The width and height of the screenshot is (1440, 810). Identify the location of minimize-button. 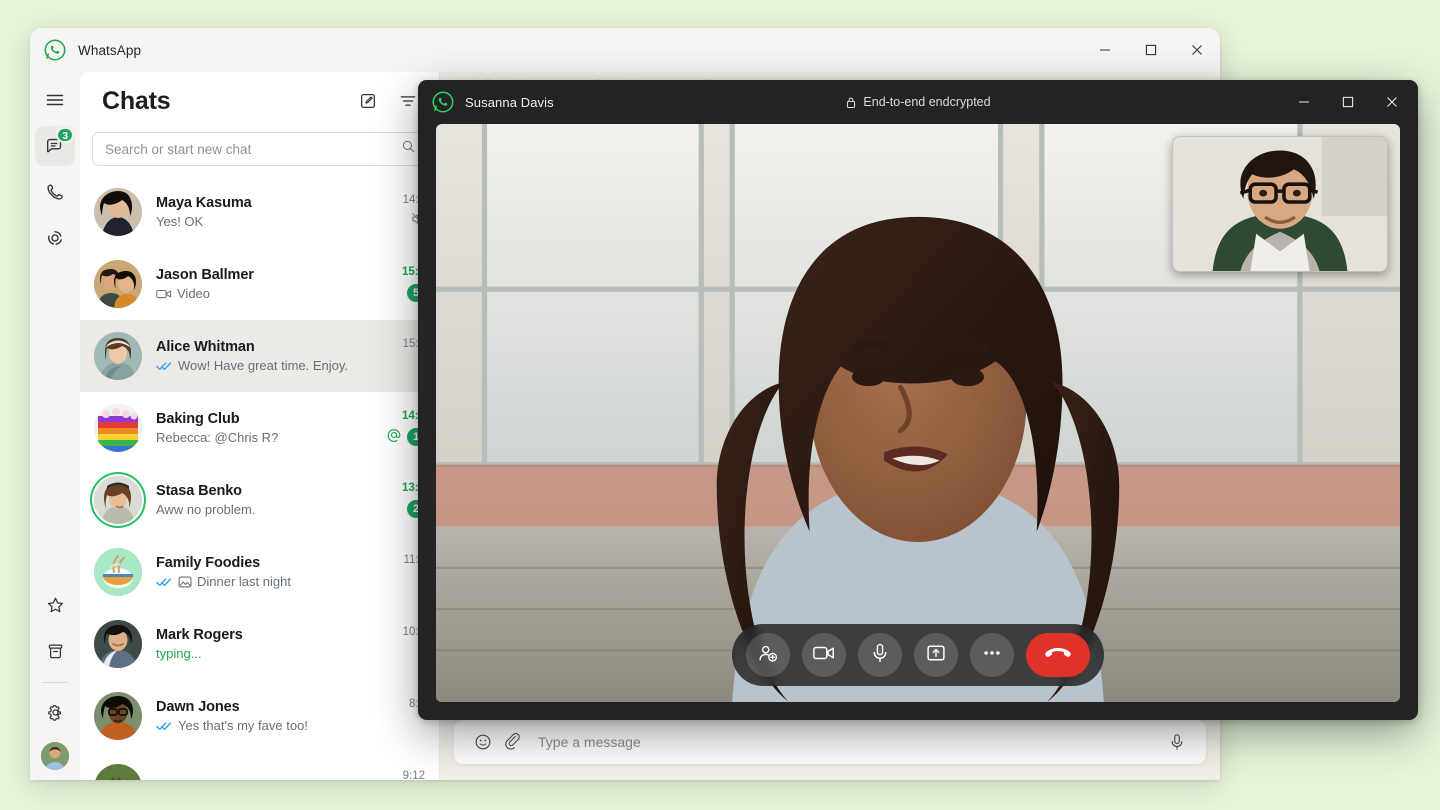
(1105, 50).